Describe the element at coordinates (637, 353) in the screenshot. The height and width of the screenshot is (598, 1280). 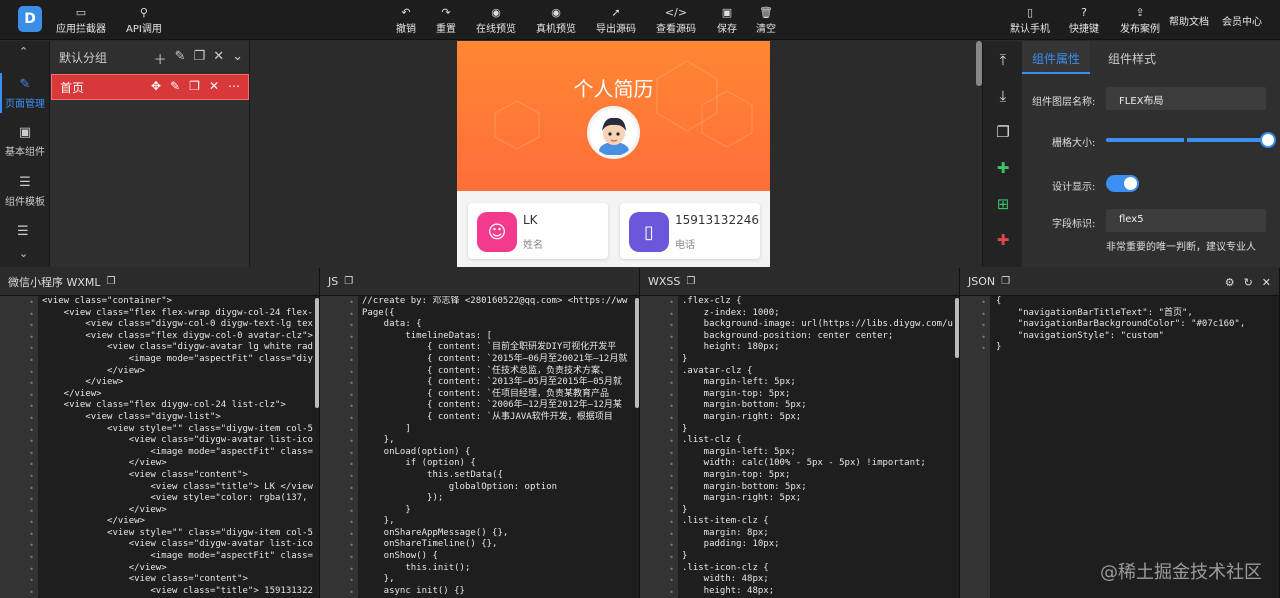
I see `js-scrollbar` at that location.